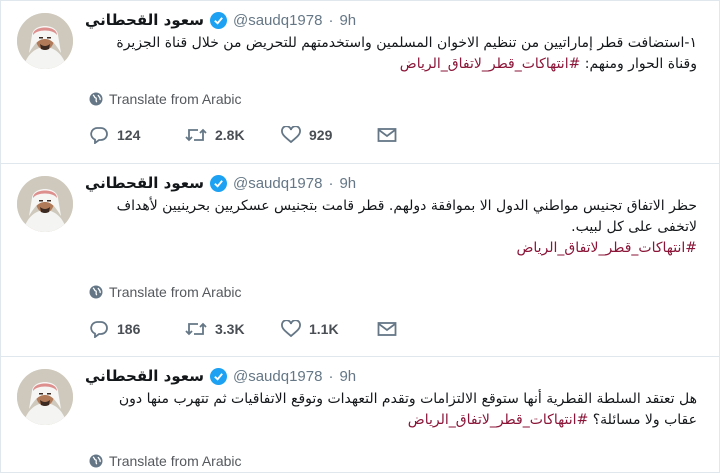 The image size is (720, 473). I want to click on like-count: 1.1K, so click(324, 329).